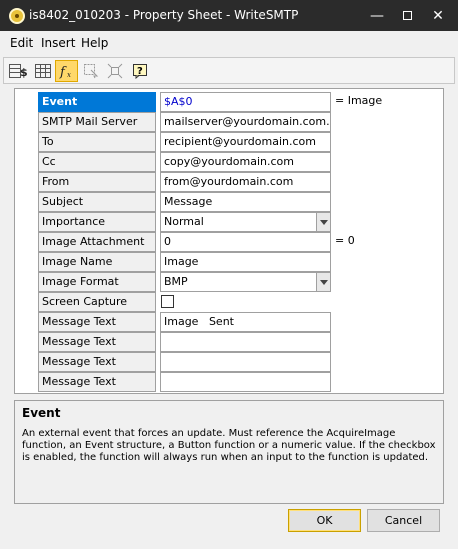 The height and width of the screenshot is (549, 458). I want to click on function-icon: fx, so click(66, 71).